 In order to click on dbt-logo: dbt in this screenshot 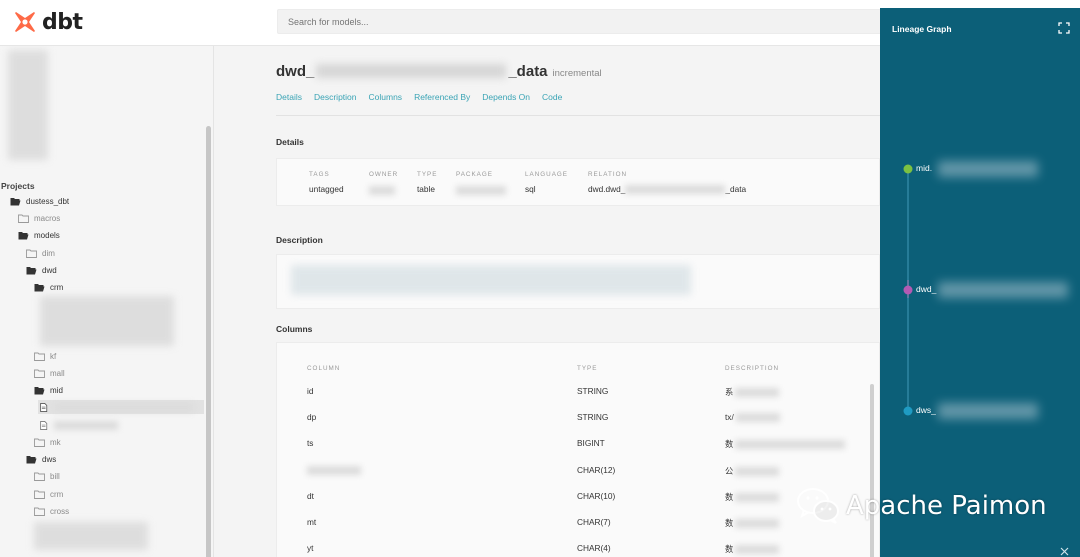, I will do `click(47, 22)`.